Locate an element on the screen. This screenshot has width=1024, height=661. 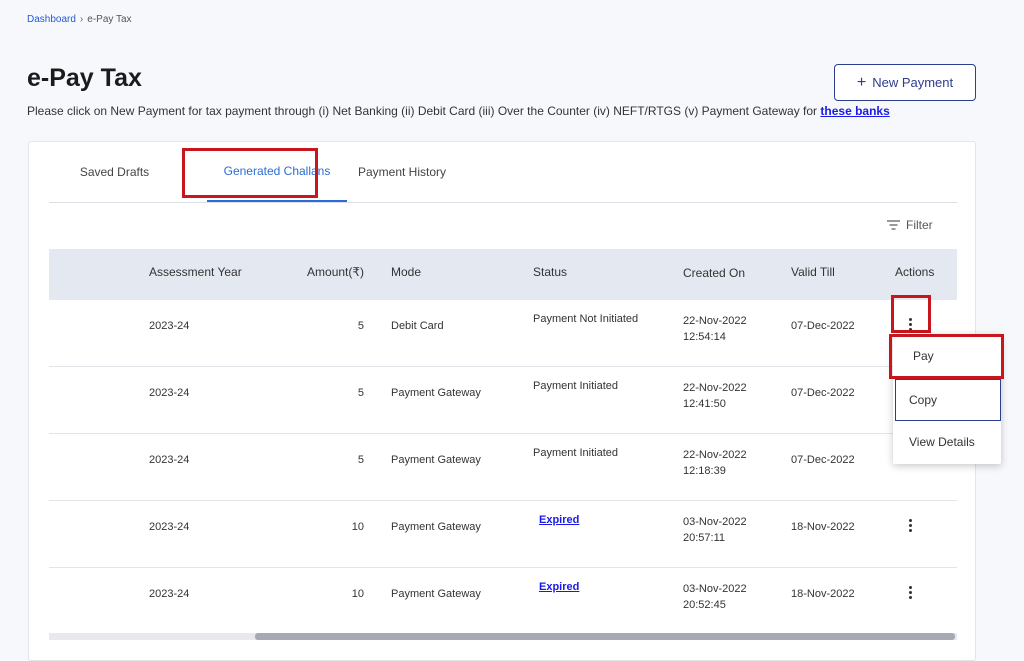
created-time: 20:52:45 is located at coordinates (704, 605).